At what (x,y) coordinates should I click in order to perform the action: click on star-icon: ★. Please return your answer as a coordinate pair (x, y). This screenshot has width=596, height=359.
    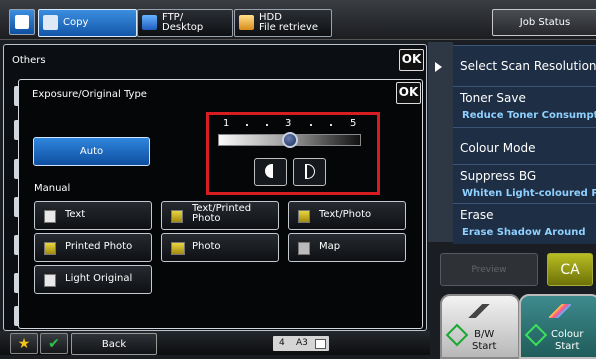
    Looking at the image, I should click on (24, 344).